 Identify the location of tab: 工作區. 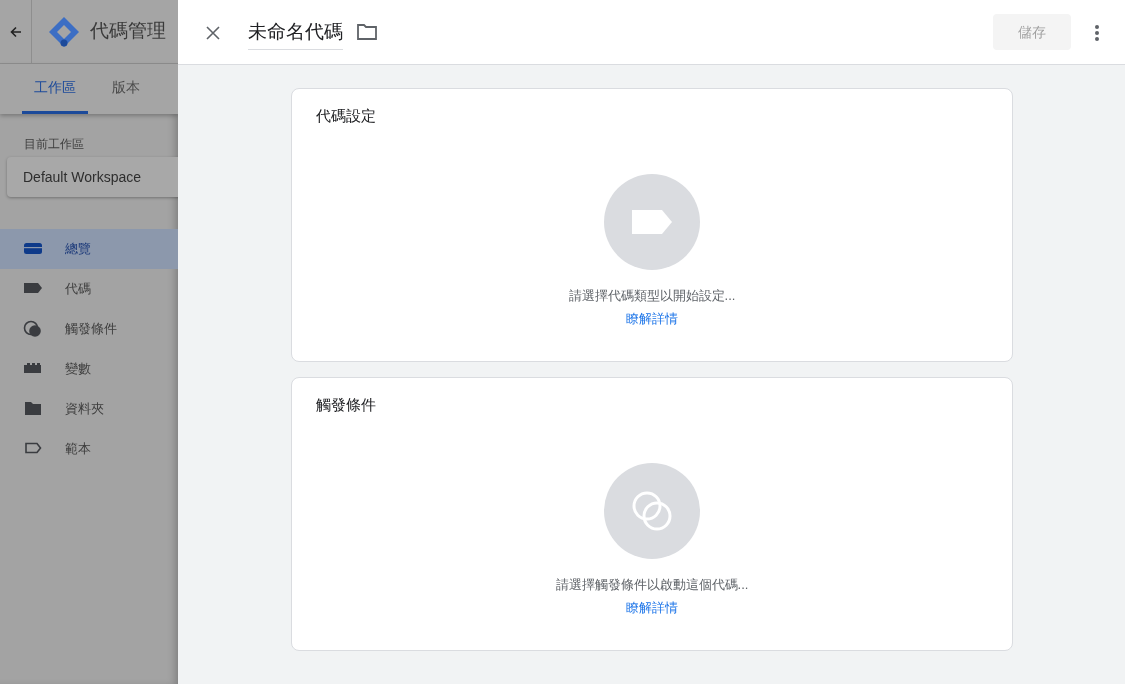
(55, 89).